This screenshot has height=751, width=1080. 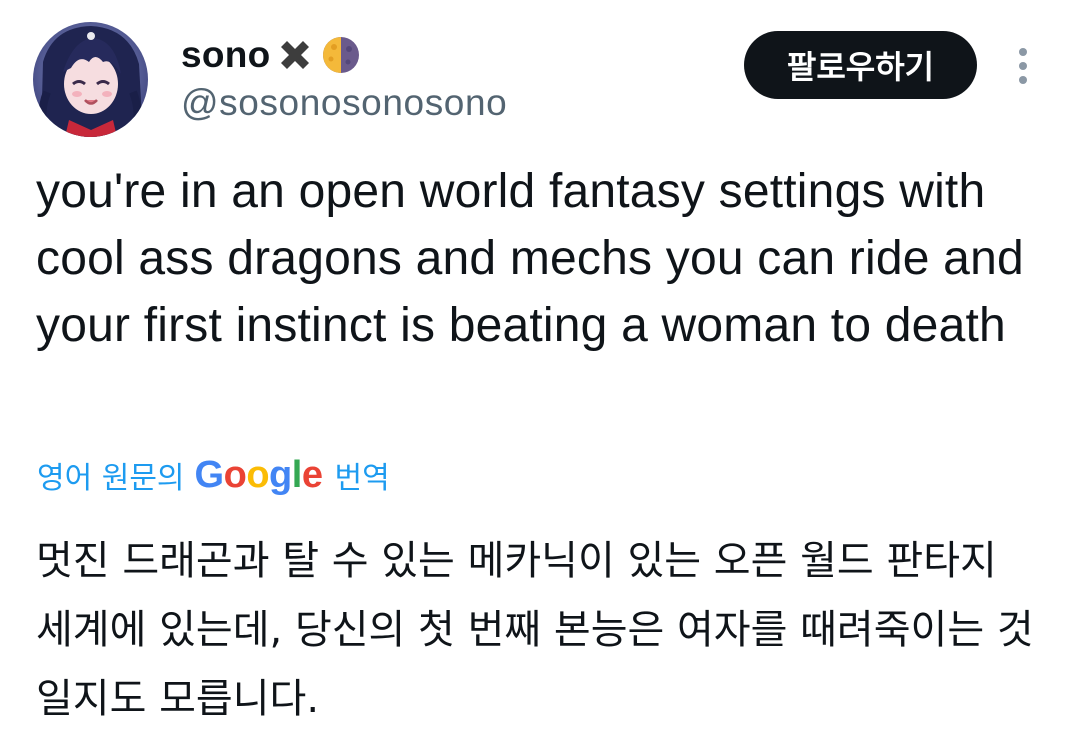 I want to click on translate-link: 영어 원문의 Google 번역, so click(x=213, y=475).